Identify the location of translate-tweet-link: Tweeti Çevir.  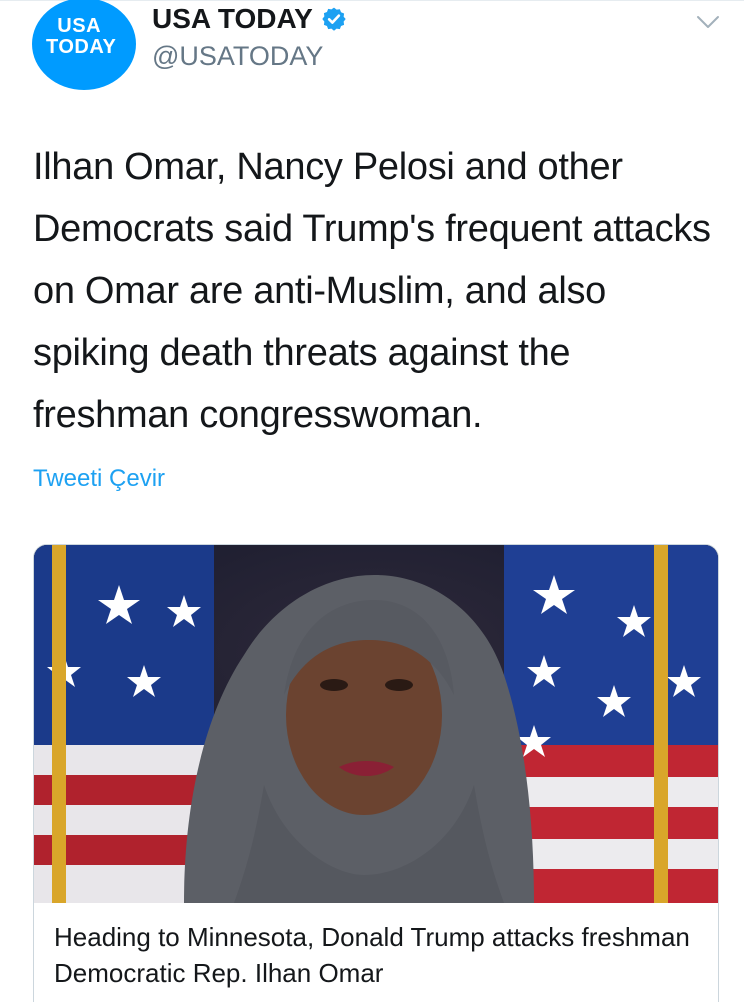
(99, 479).